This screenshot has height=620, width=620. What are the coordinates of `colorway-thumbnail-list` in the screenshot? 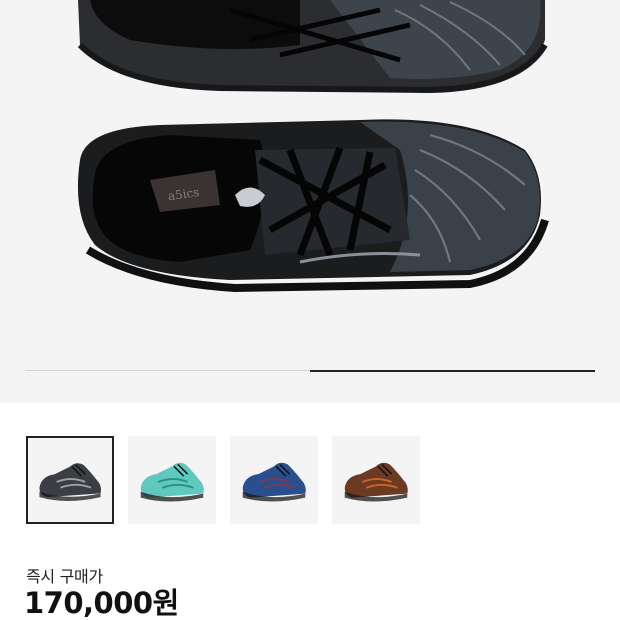 It's located at (223, 480).